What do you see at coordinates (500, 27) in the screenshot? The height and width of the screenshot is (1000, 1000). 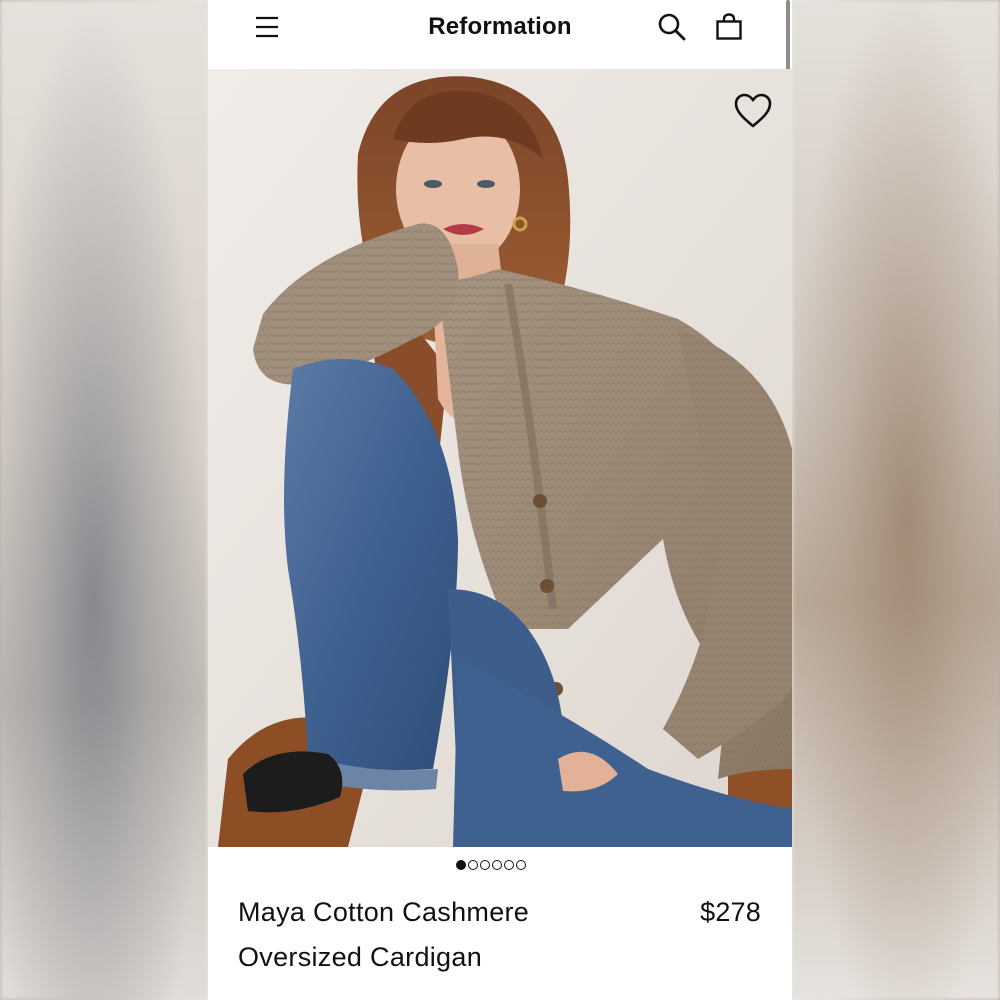 I see `brand-logo: Reformation` at bounding box center [500, 27].